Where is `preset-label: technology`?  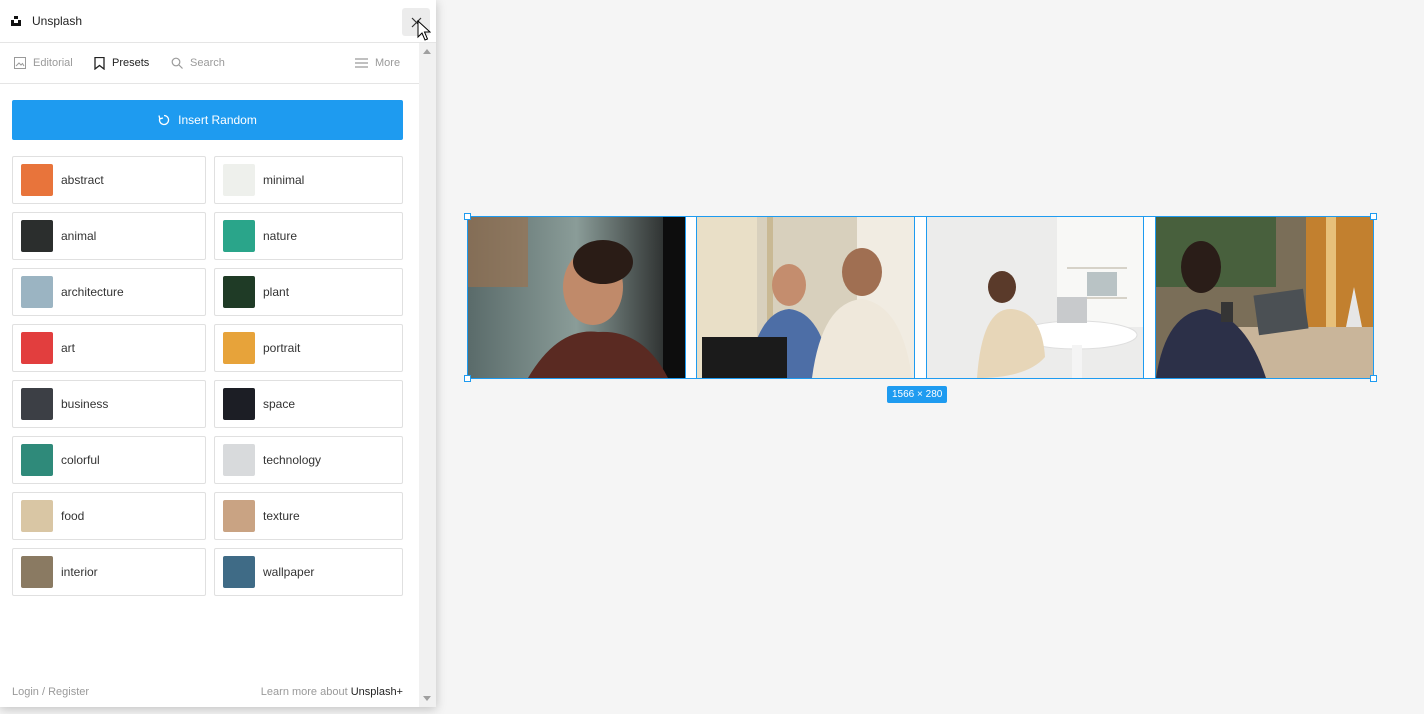
preset-label: technology is located at coordinates (292, 460).